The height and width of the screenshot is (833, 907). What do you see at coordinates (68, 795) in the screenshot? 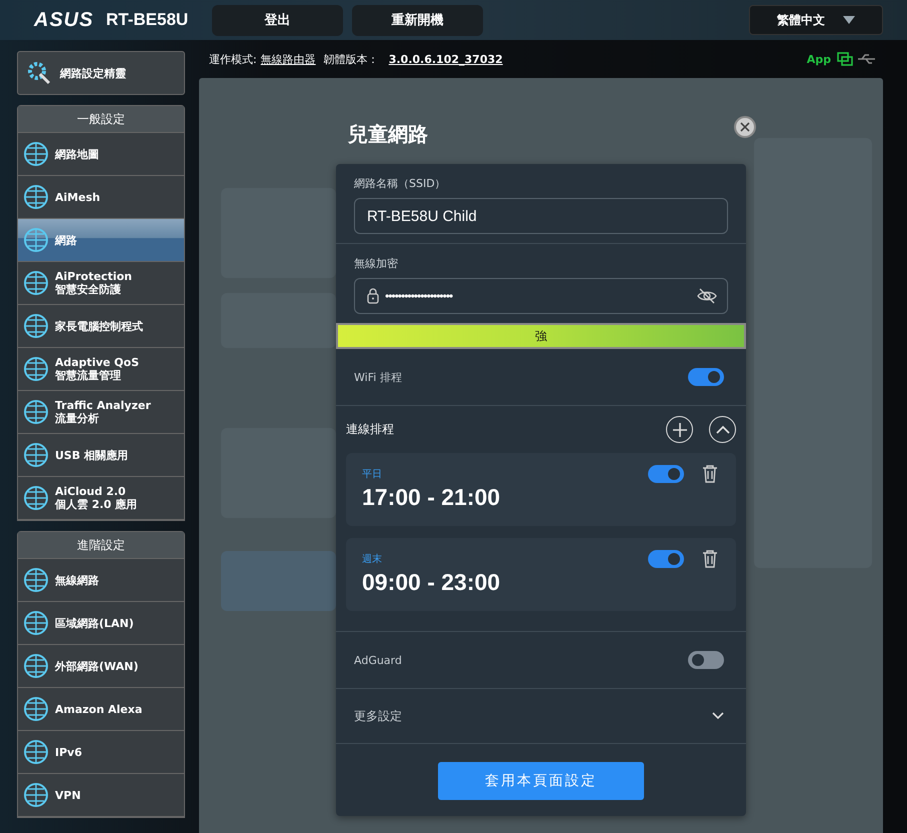
I see `item-label: VPN` at bounding box center [68, 795].